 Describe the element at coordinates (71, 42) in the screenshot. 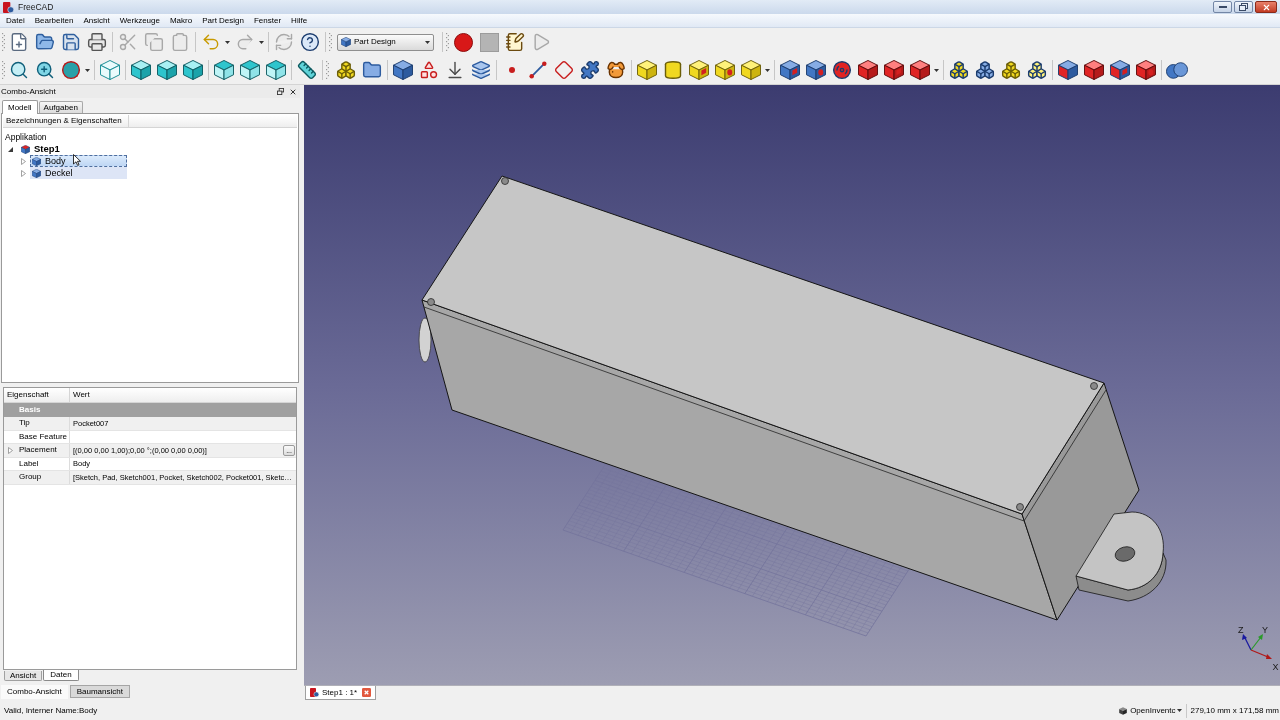

I see `save-icon` at that location.